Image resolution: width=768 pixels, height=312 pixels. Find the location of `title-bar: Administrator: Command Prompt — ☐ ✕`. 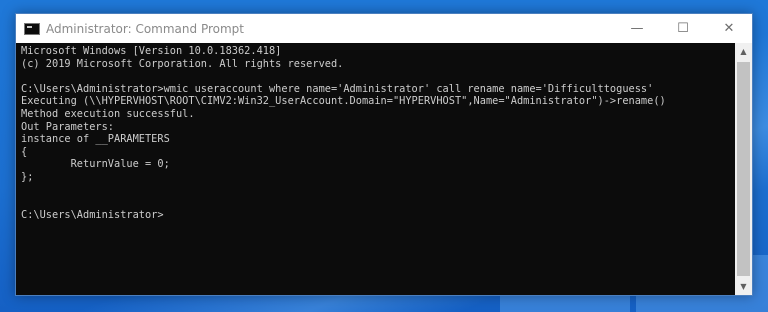

title-bar: Administrator: Command Prompt — ☐ ✕ is located at coordinates (384, 28).